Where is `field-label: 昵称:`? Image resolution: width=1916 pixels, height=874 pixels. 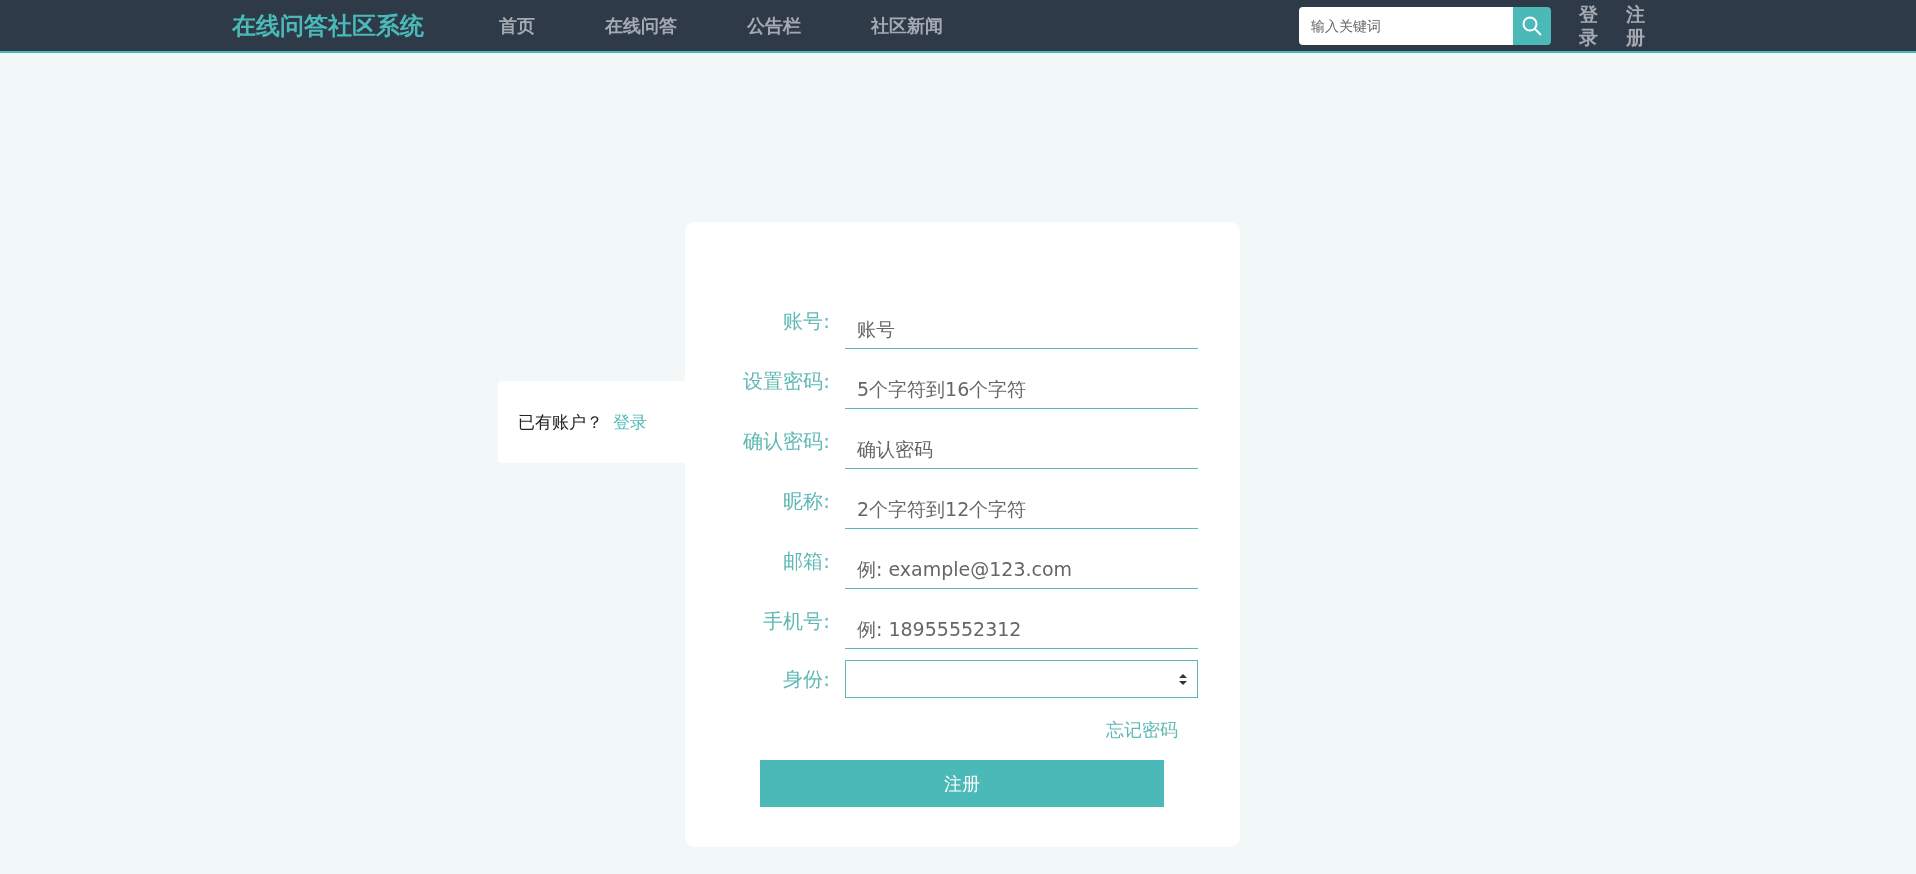
field-label: 昵称: is located at coordinates (806, 501).